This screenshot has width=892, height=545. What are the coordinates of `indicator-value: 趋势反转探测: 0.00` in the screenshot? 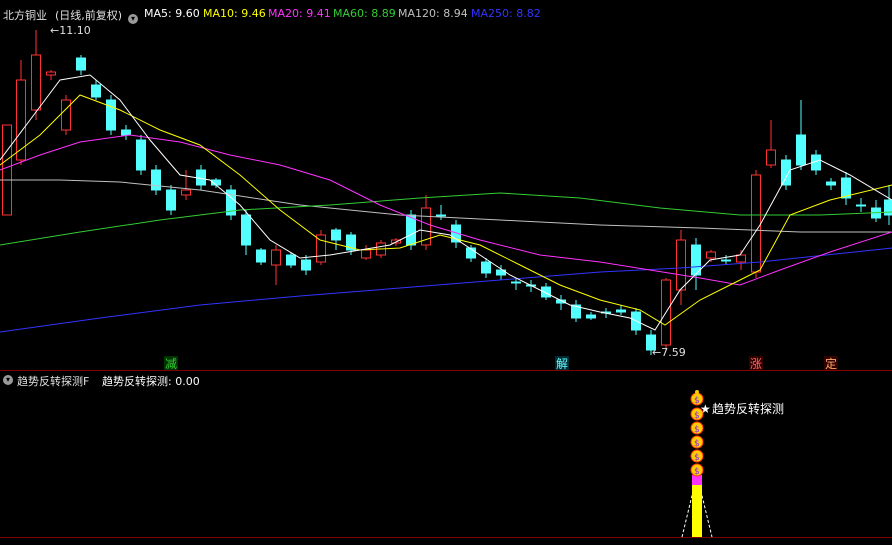 It's located at (151, 381).